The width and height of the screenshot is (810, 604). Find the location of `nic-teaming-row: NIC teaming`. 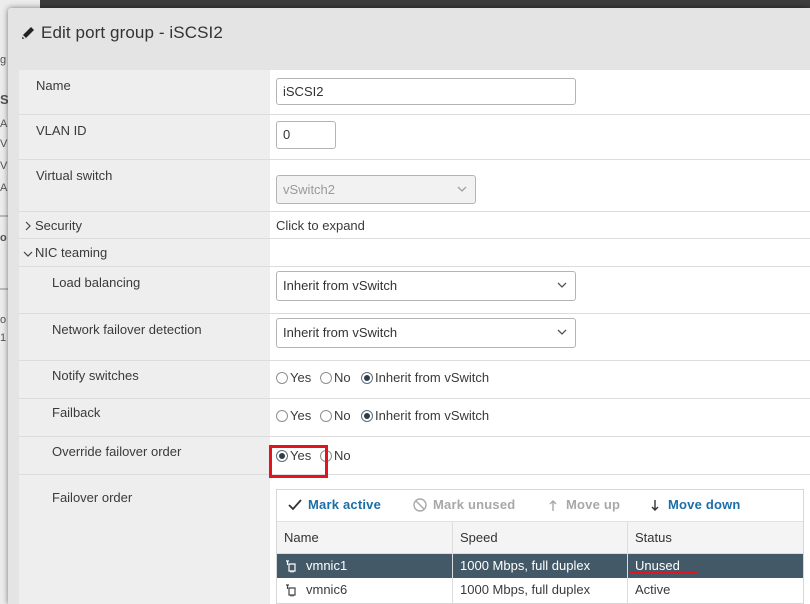

nic-teaming-row: NIC teaming is located at coordinates (414, 253).